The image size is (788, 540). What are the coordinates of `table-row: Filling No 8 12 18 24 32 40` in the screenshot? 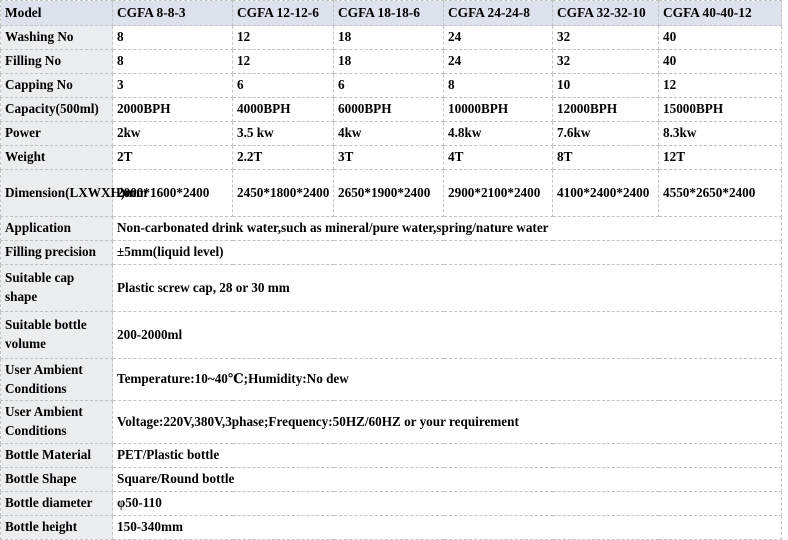 It's located at (391, 61).